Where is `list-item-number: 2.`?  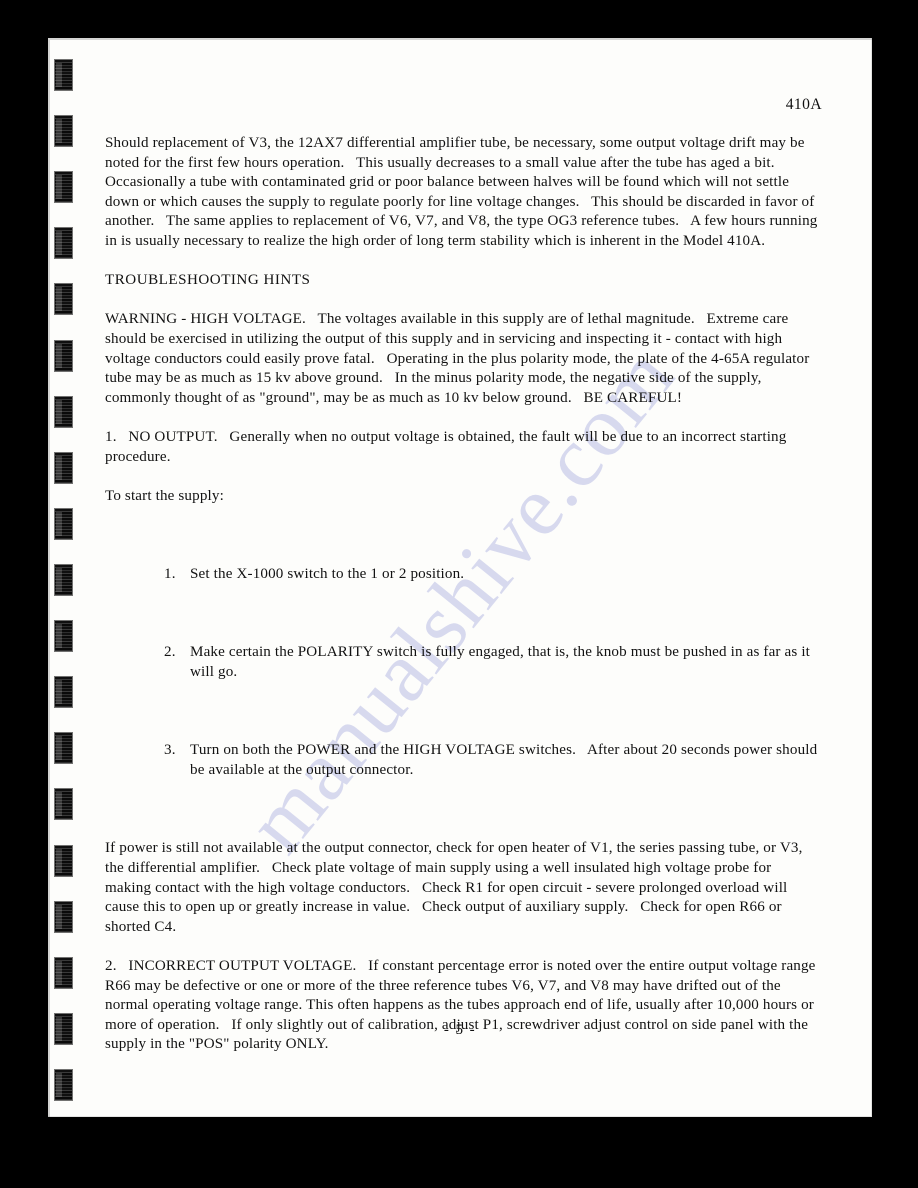 list-item-number: 2. is located at coordinates (170, 652).